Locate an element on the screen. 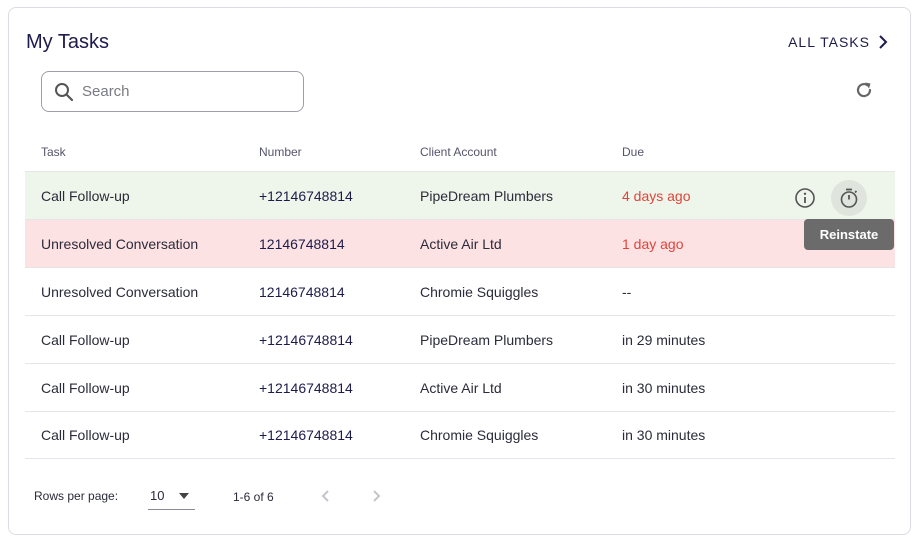 This screenshot has height=544, width=919. search-icon is located at coordinates (64, 91).